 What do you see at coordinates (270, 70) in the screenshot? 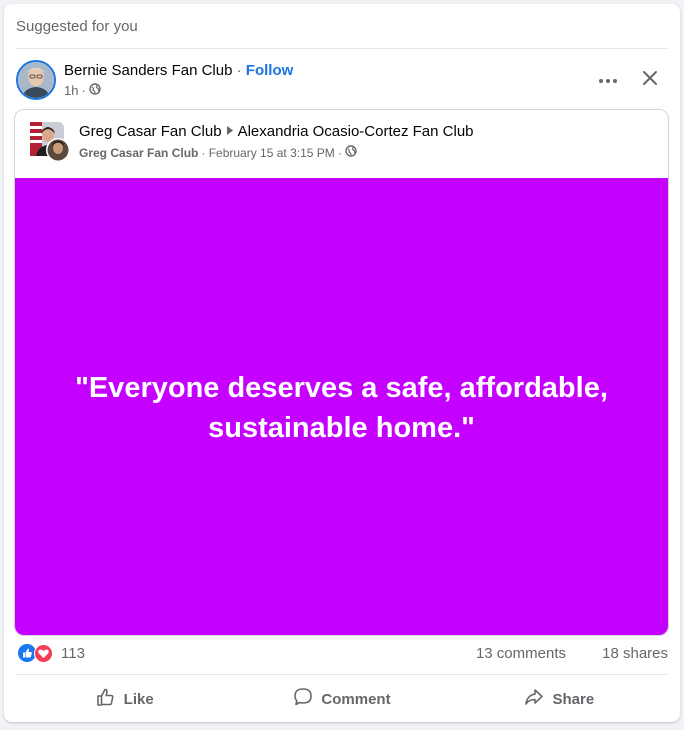
I see `follow-button: Follow` at bounding box center [270, 70].